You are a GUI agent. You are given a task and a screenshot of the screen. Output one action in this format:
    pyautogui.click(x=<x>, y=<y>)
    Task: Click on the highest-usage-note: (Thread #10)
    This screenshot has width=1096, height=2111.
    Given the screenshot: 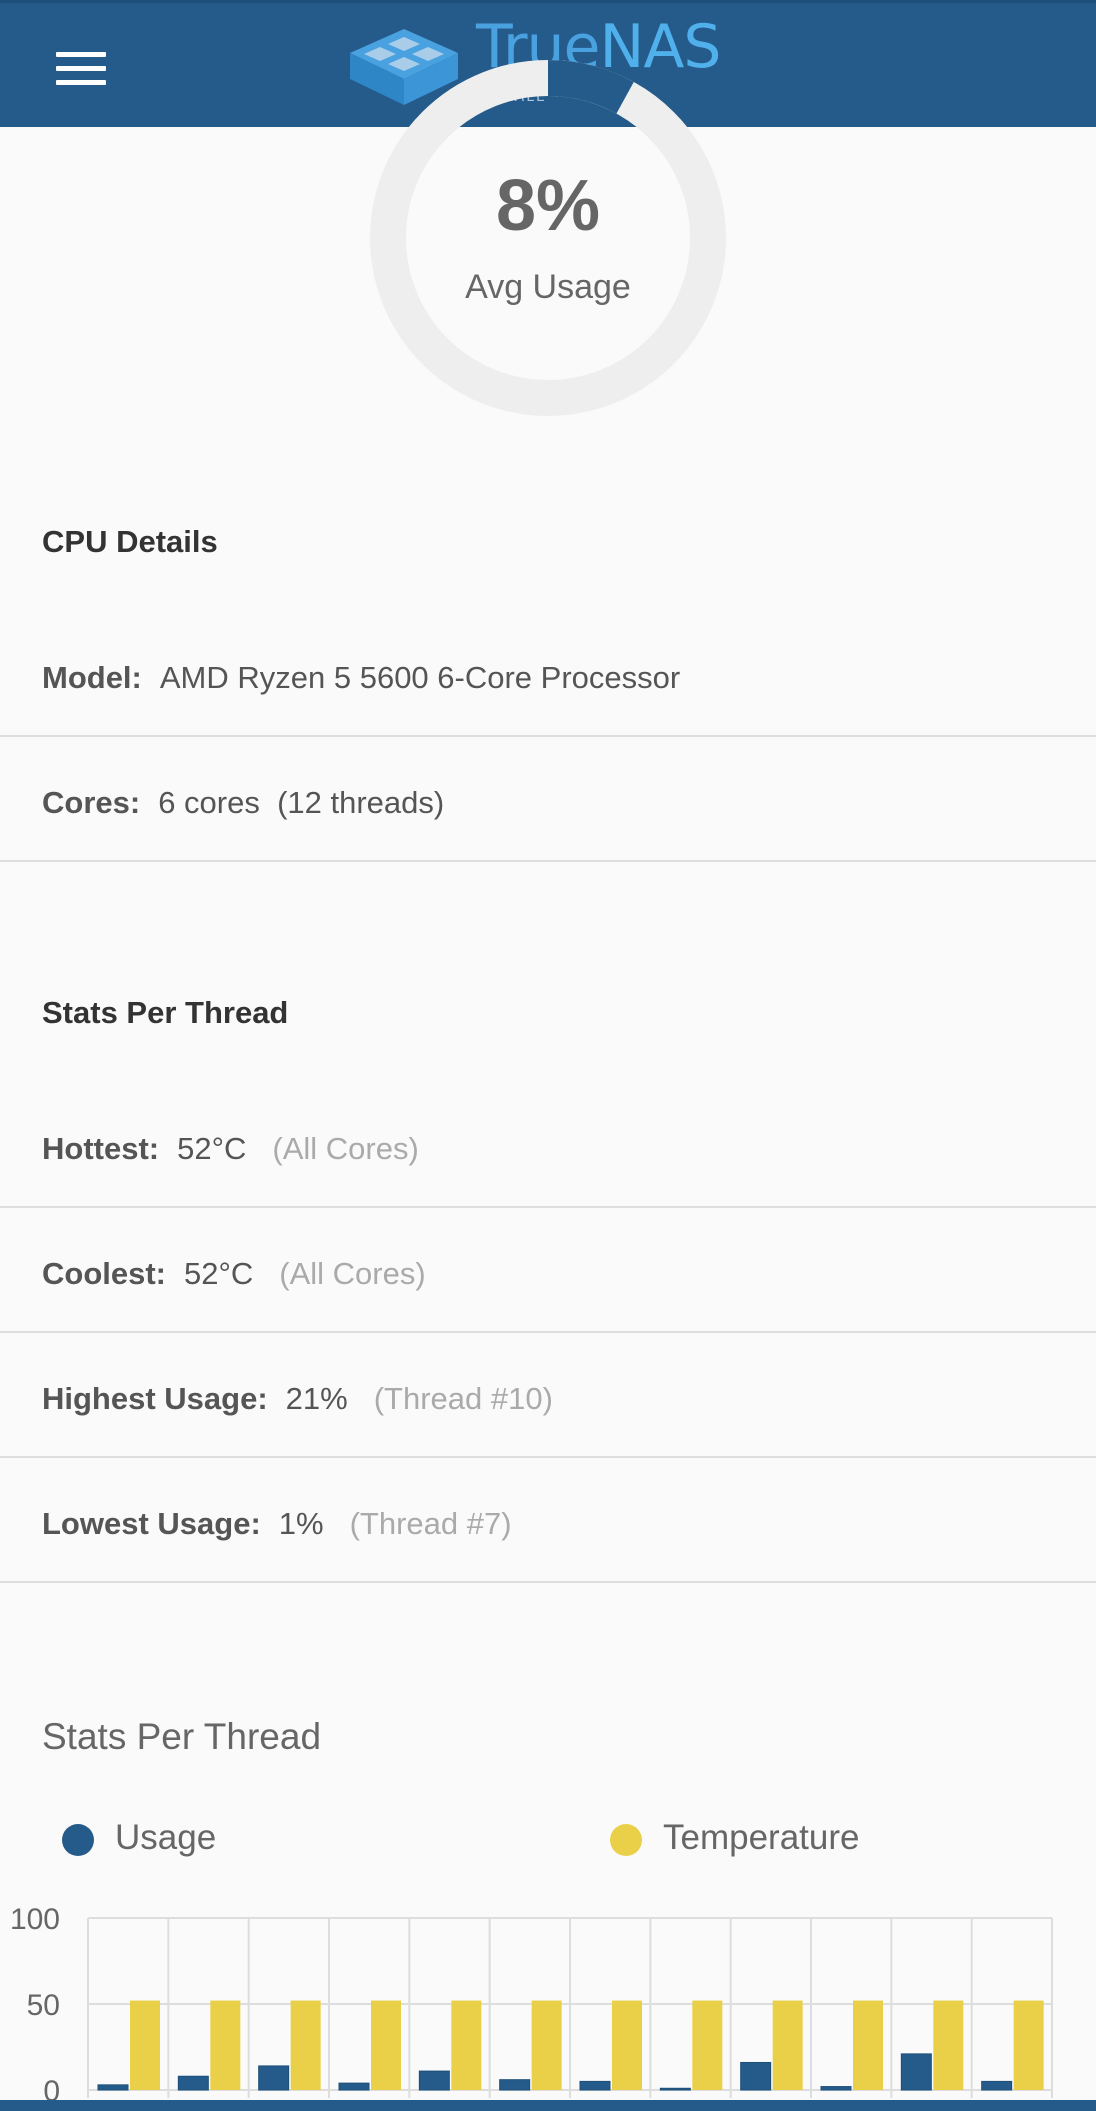 What is the action you would take?
    pyautogui.click(x=463, y=1398)
    